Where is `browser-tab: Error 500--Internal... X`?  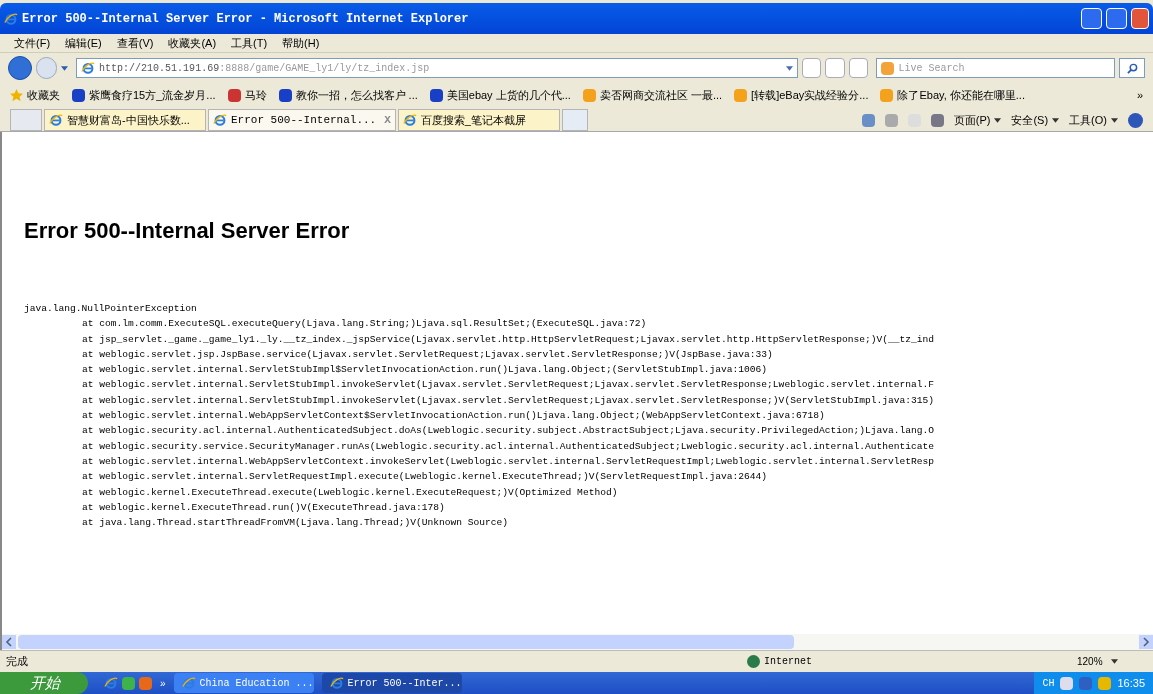 browser-tab: Error 500--Internal... X is located at coordinates (302, 120).